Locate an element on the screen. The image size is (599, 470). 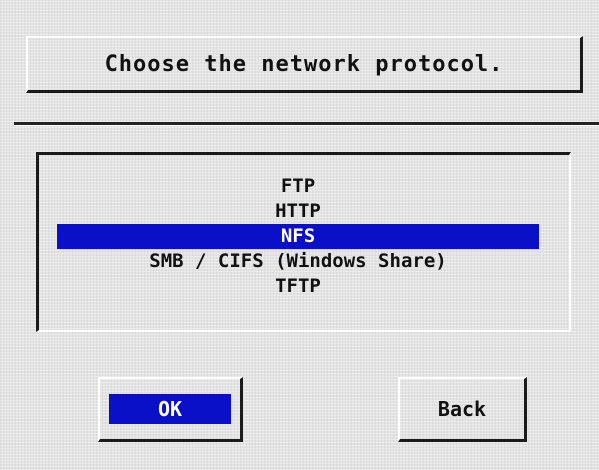
dialog-title: Choose the network protocol. is located at coordinates (304, 64).